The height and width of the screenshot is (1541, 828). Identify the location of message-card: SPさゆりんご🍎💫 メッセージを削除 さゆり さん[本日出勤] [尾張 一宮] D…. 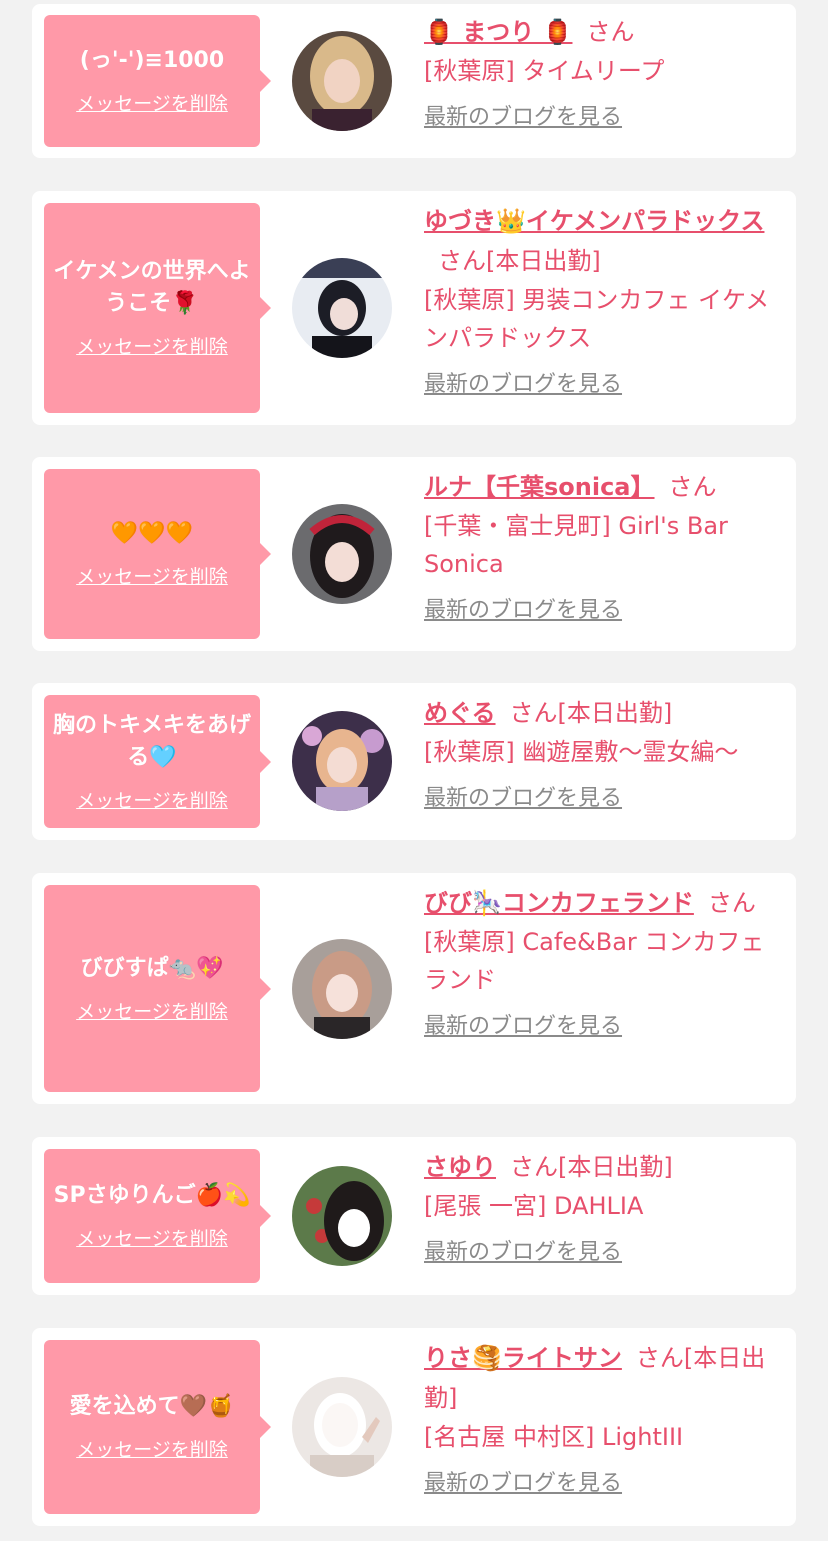
(414, 1216).